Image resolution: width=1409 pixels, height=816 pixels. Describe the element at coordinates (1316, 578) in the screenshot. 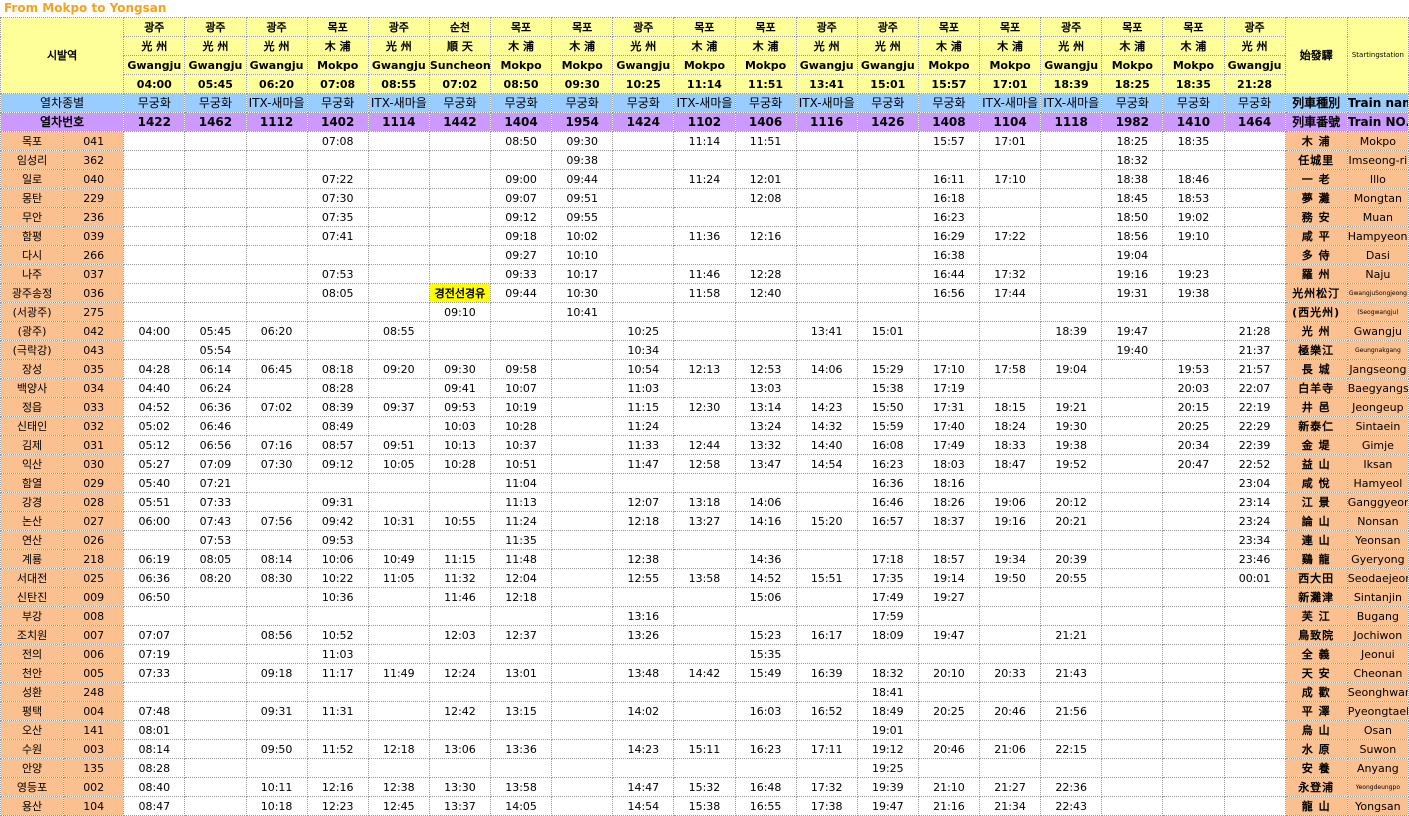

I see `station-hanja: 西大田` at that location.